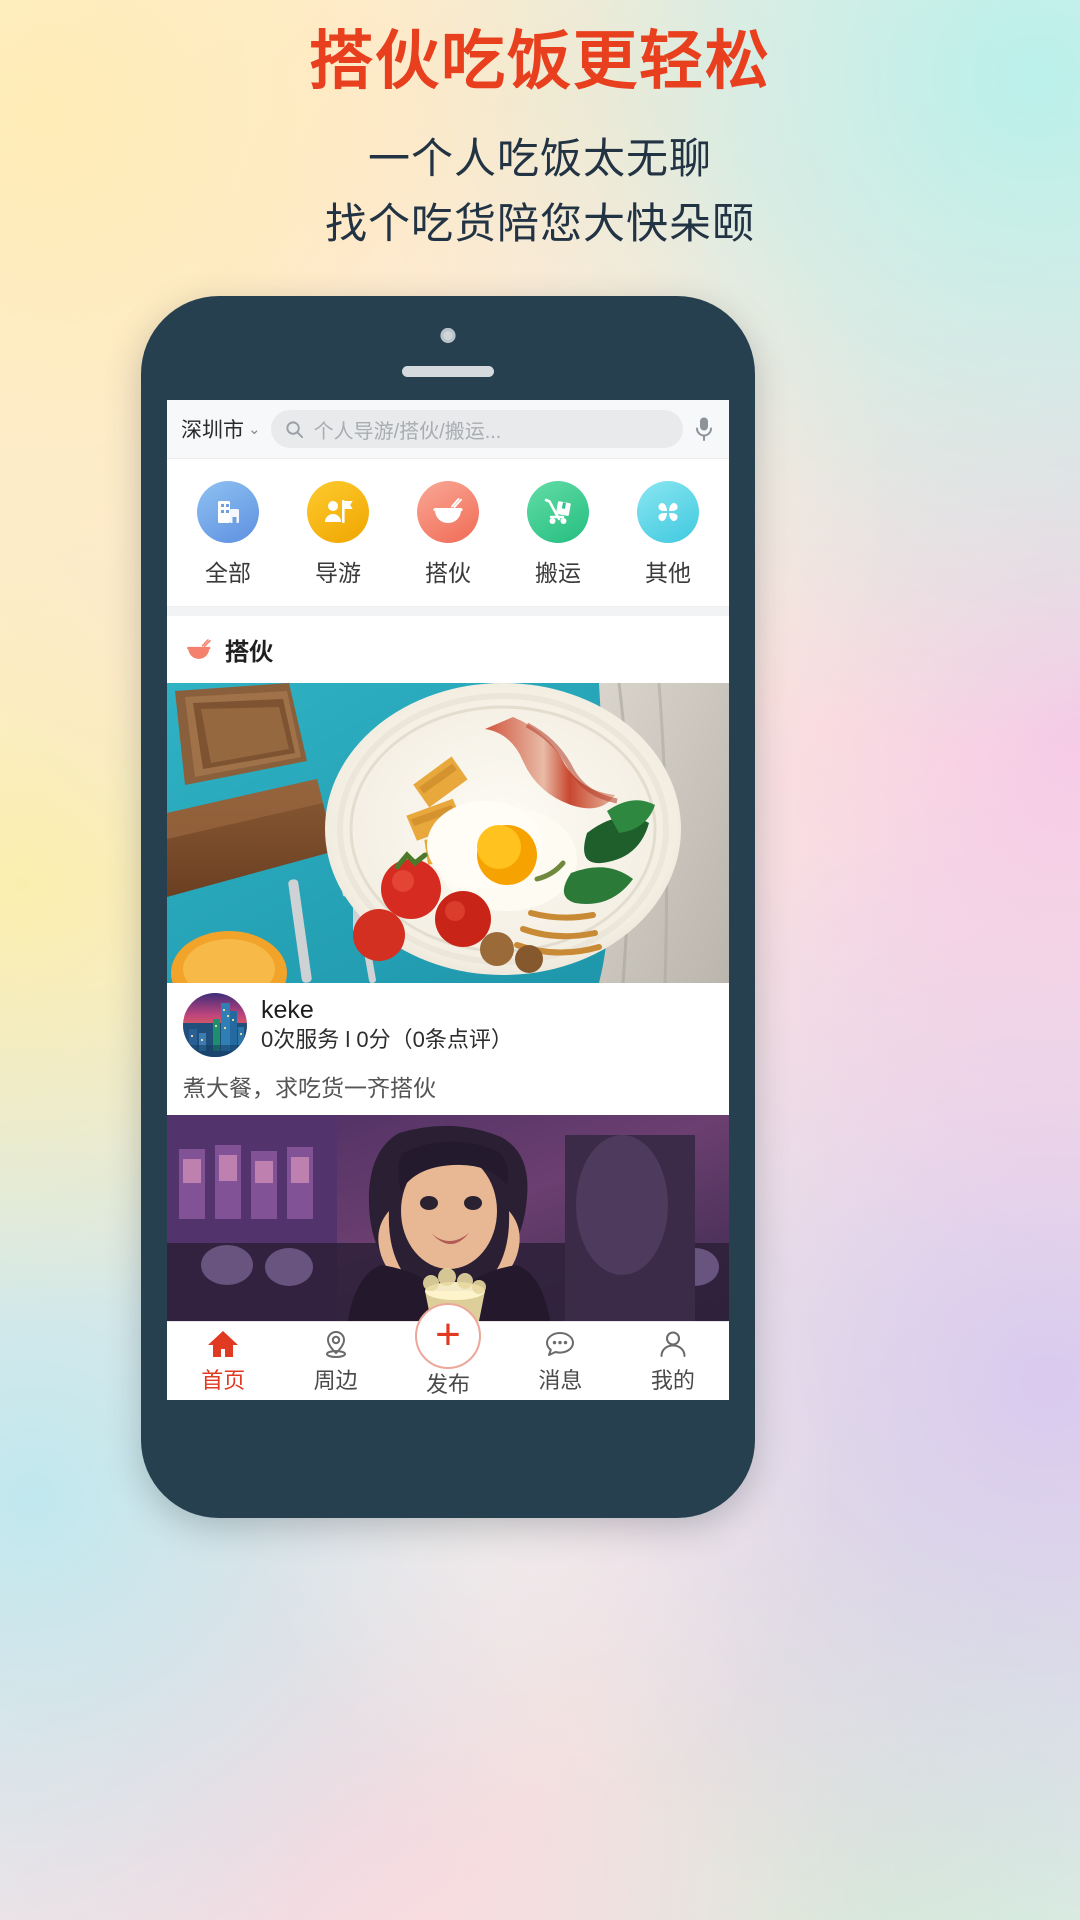  What do you see at coordinates (673, 1343) in the screenshot?
I see `person-icon` at bounding box center [673, 1343].